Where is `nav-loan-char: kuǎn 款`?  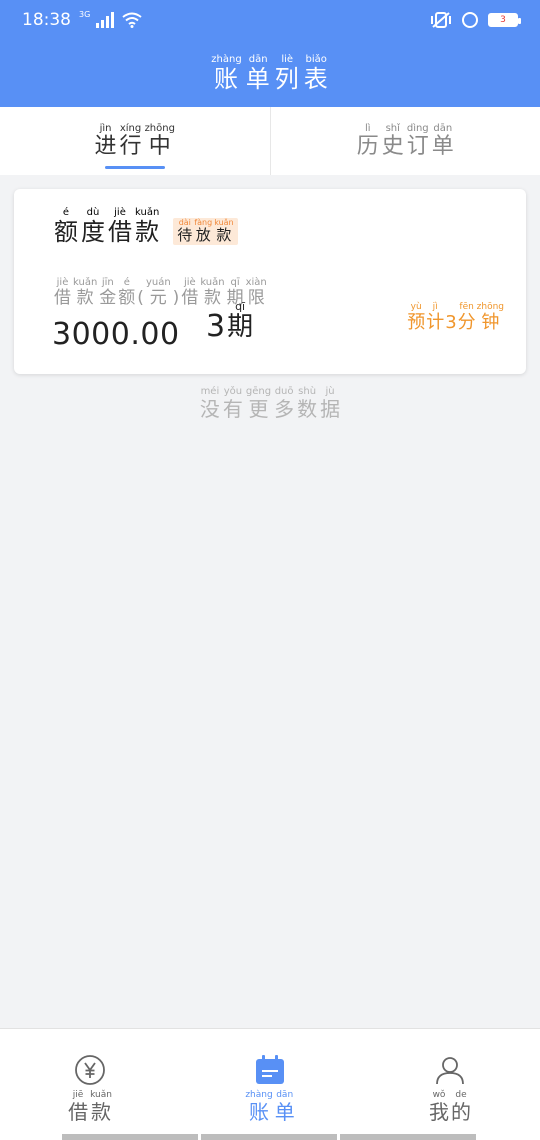 nav-loan-char: kuǎn 款 is located at coordinates (101, 1106).